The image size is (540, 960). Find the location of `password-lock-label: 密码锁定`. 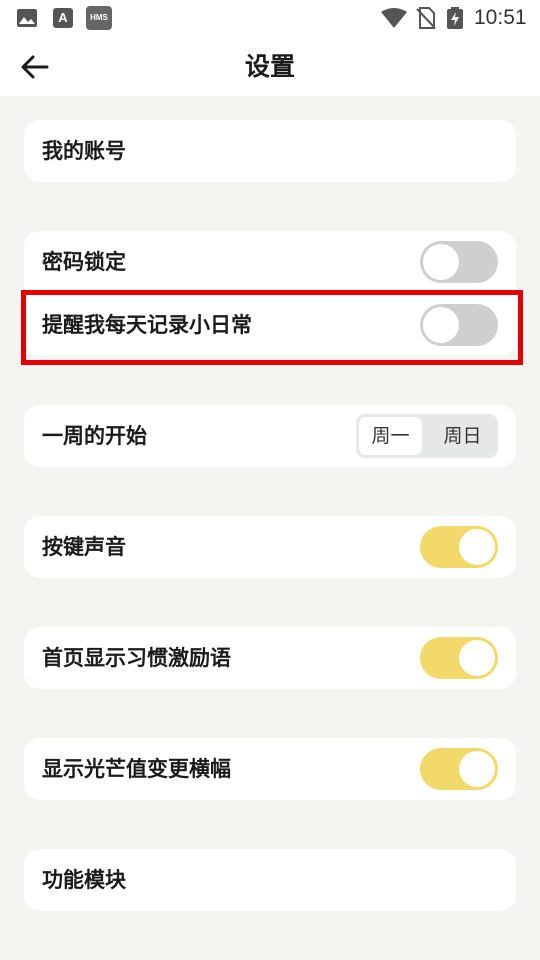

password-lock-label: 密码锁定 is located at coordinates (84, 262).